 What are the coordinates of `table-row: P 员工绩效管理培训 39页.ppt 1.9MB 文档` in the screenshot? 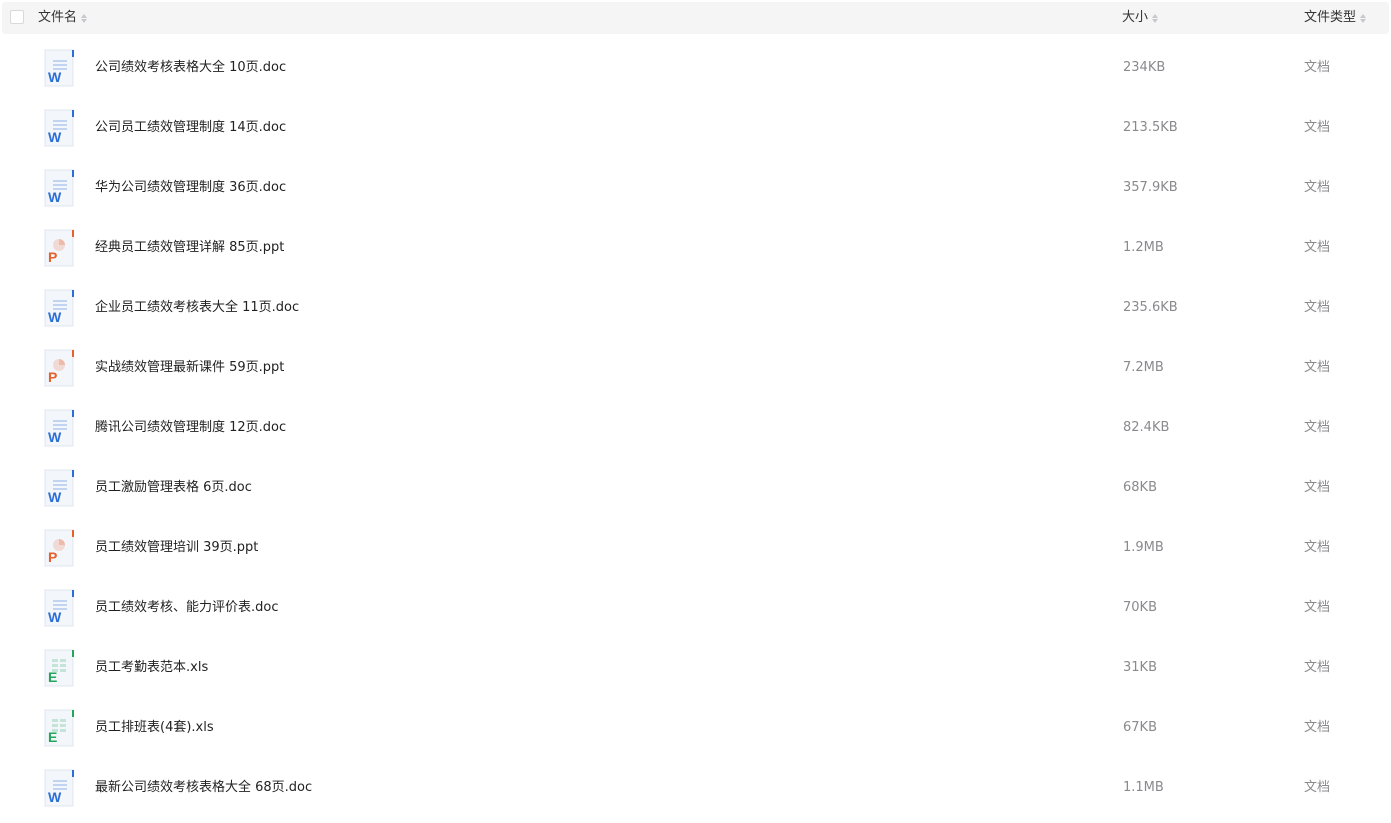 It's located at (695, 548).